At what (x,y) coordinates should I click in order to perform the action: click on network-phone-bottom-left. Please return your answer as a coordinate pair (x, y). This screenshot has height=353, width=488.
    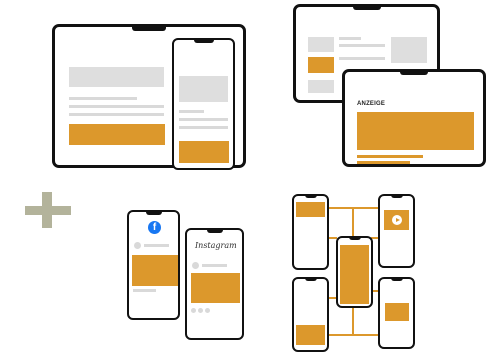
    Looking at the image, I should click on (310, 314).